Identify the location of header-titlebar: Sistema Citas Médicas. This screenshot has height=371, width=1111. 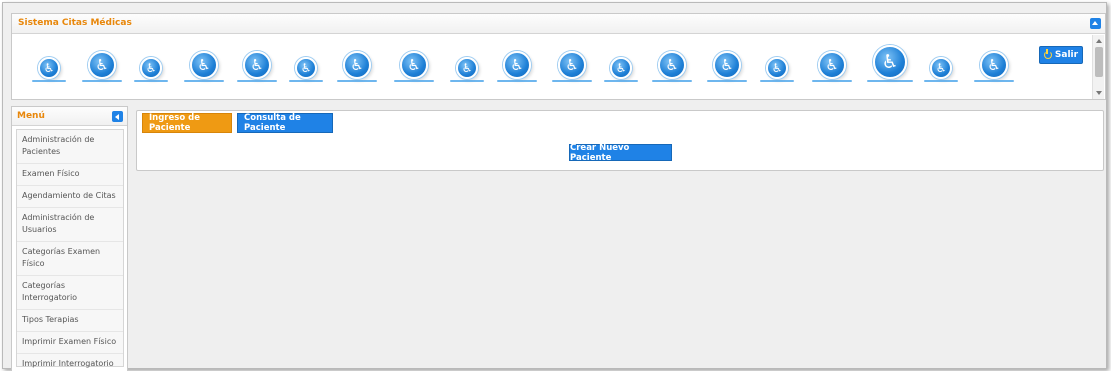
(558, 24).